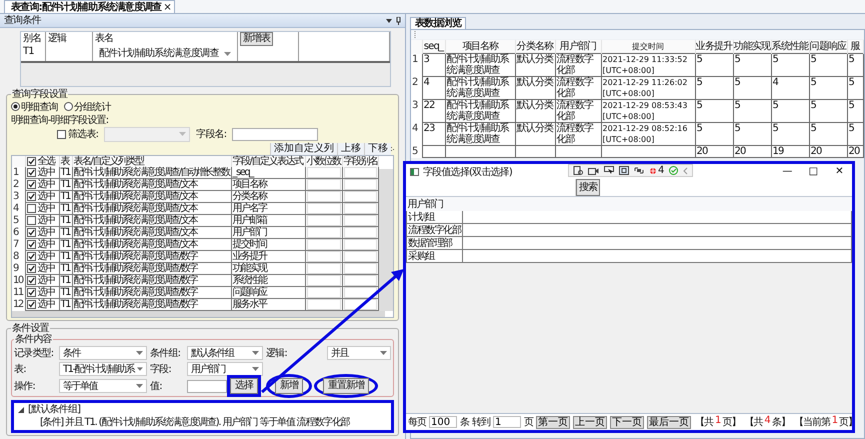 The image size is (865, 439). What do you see at coordinates (359, 353) in the screenshot?
I see `dropdown: 并且` at bounding box center [359, 353].